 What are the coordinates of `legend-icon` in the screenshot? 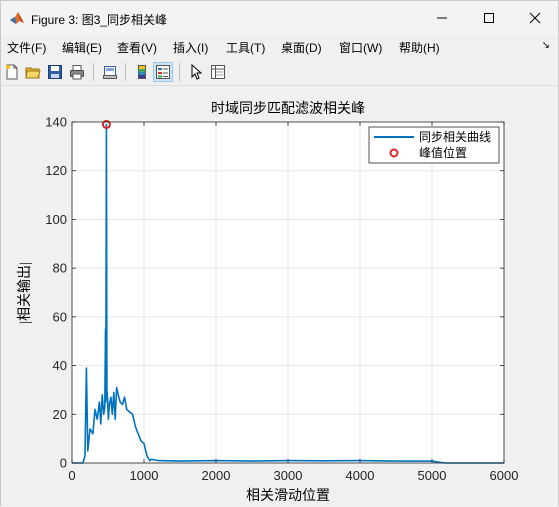 It's located at (163, 72).